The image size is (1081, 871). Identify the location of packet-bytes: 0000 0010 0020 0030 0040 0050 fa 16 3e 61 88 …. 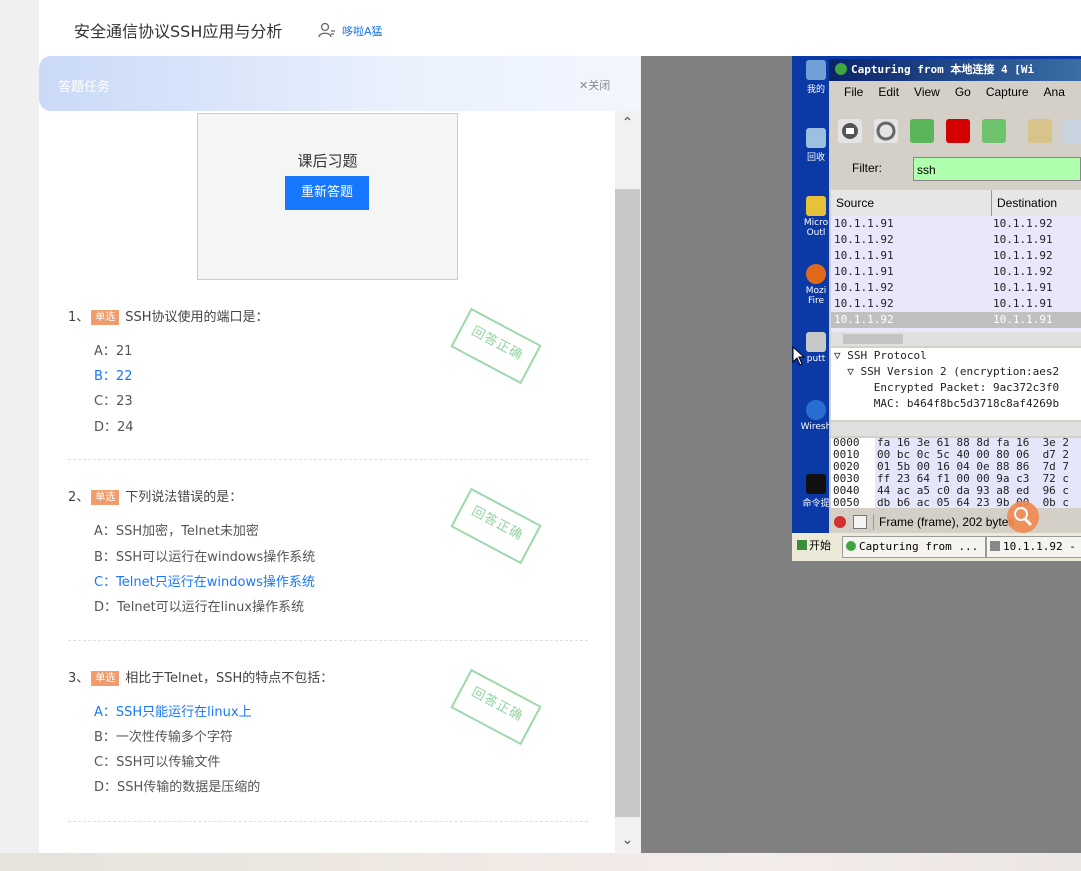
(956, 473).